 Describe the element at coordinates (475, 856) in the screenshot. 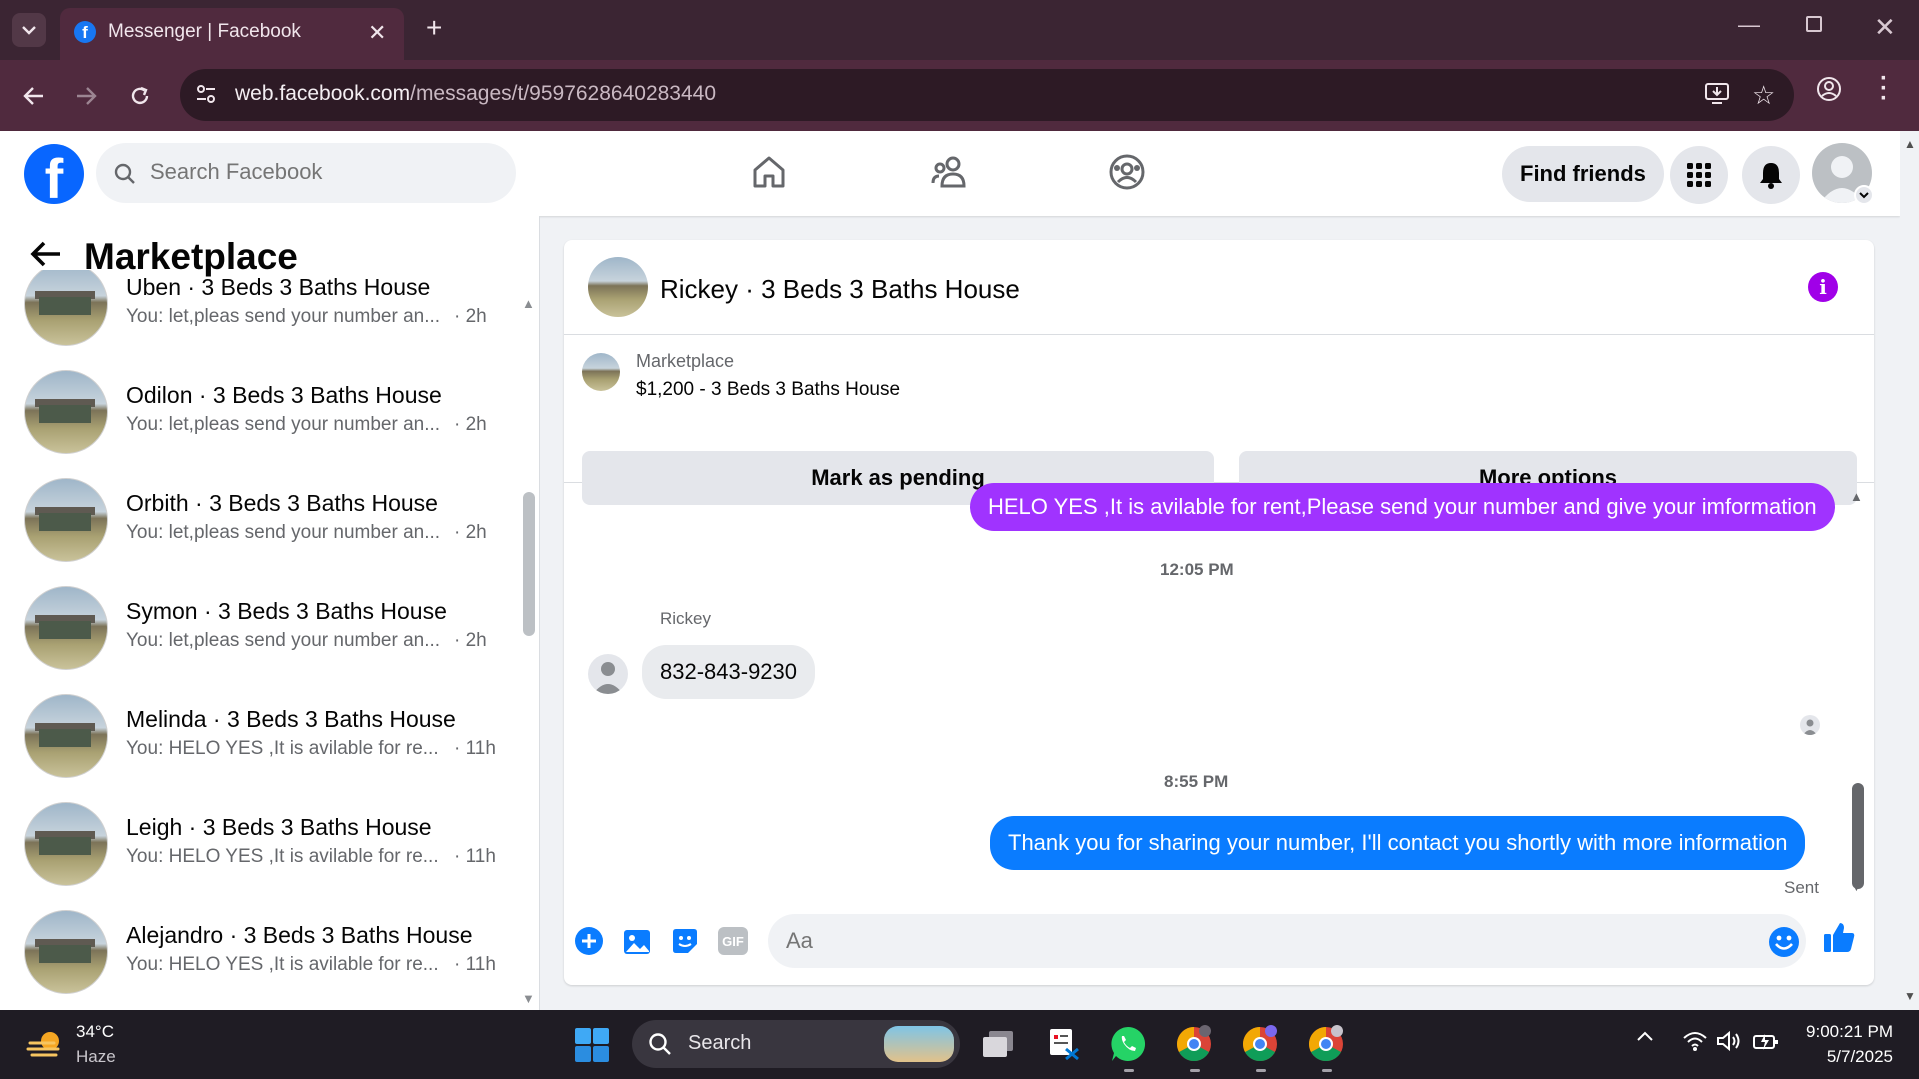

I see `conversation-time: · 11h` at that location.